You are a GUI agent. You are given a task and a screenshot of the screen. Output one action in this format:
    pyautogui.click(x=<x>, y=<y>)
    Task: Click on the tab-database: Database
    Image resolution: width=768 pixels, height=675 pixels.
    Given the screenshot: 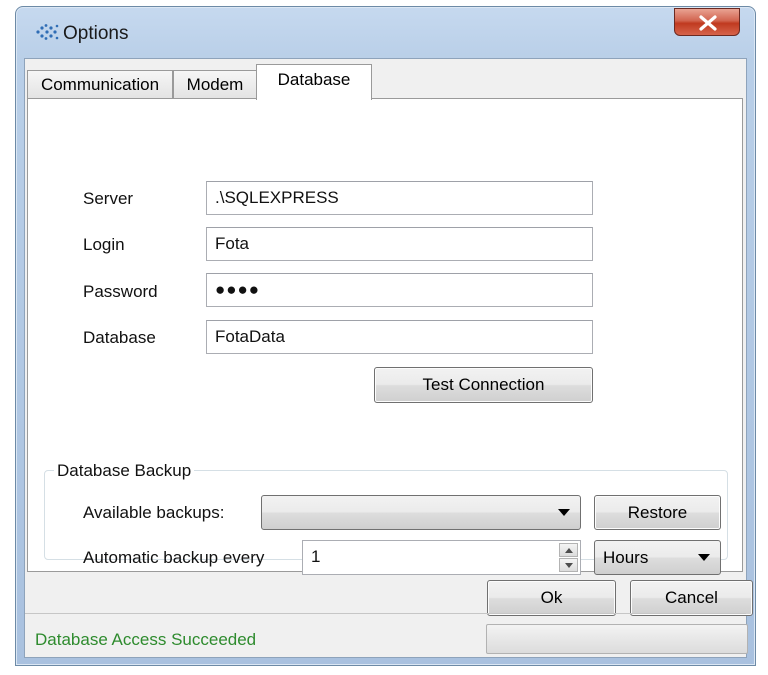 What is the action you would take?
    pyautogui.click(x=314, y=82)
    